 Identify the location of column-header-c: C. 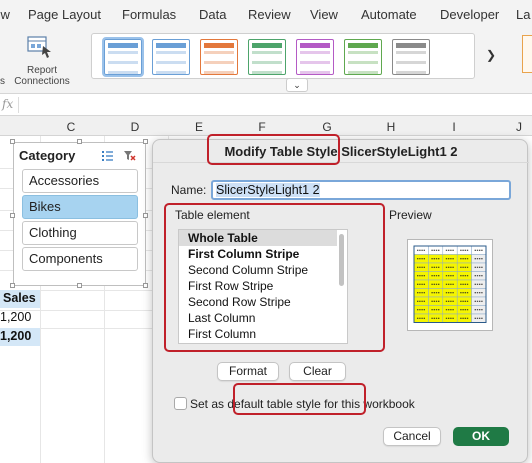
(71, 127).